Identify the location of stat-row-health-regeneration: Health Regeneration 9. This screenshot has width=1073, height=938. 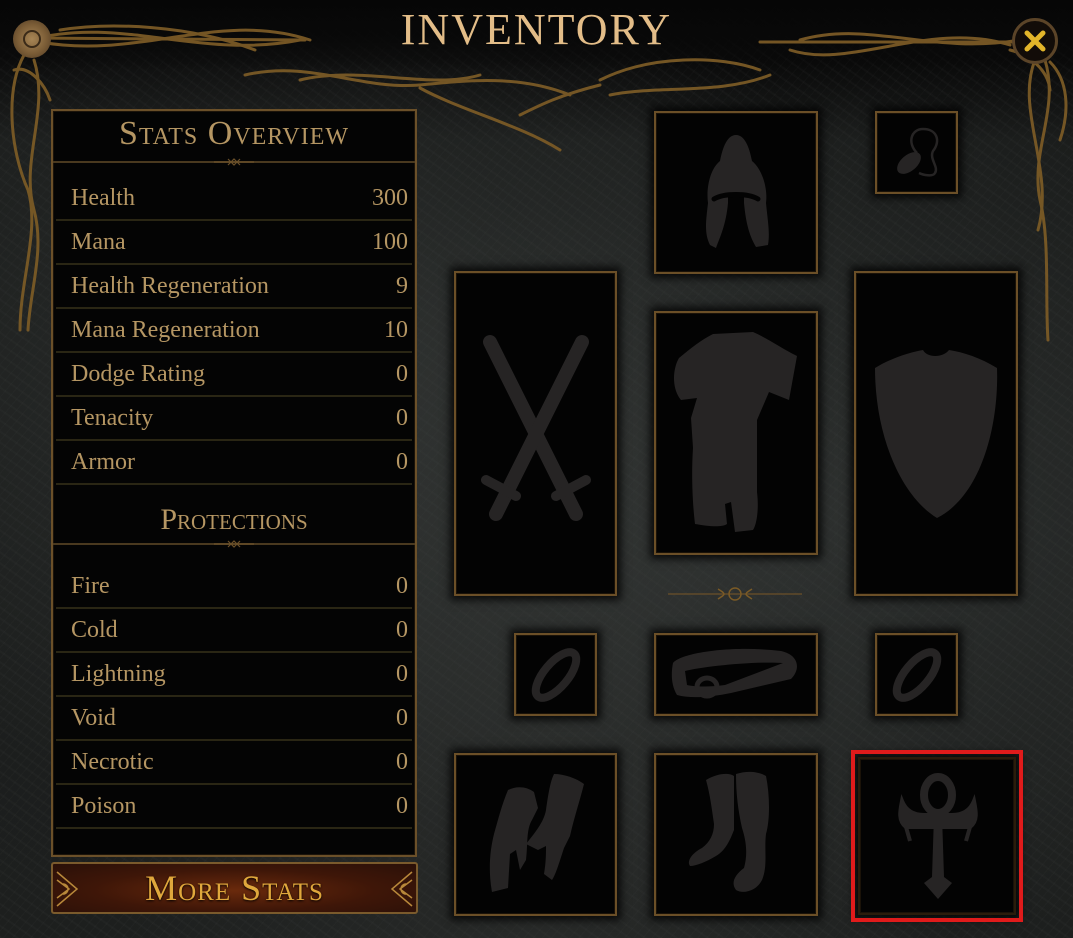
(234, 287).